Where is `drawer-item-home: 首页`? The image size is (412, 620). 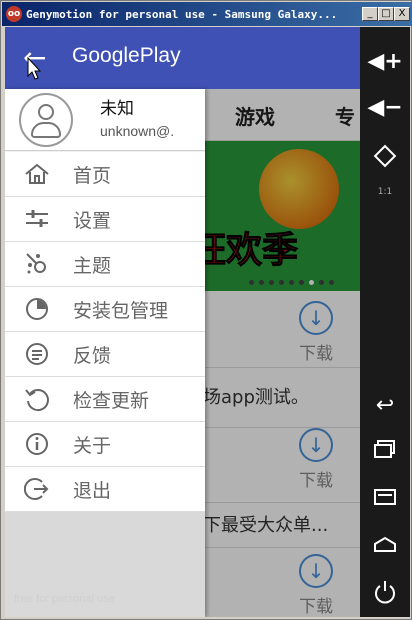 drawer-item-home: 首页 is located at coordinates (105, 174).